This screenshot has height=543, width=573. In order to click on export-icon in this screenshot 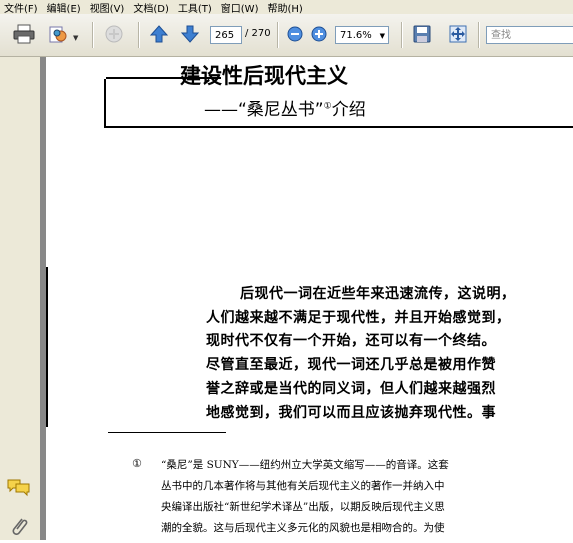, I will do `click(58, 34)`.